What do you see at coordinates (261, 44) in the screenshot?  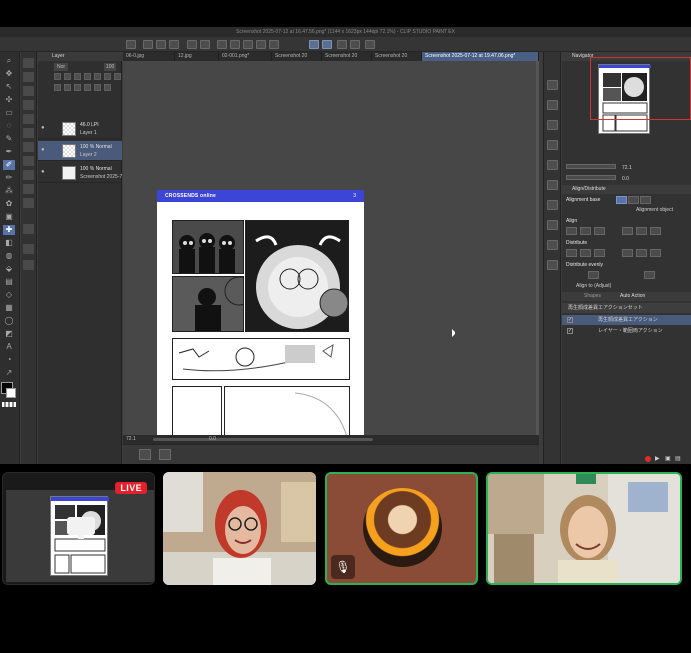 I see `deselect-icon` at bounding box center [261, 44].